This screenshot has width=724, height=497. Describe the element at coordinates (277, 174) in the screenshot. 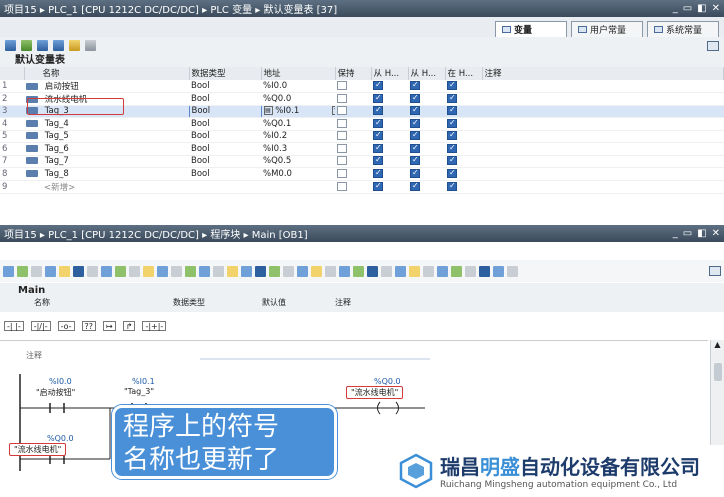

I see `tag-address: %M0.0` at that location.